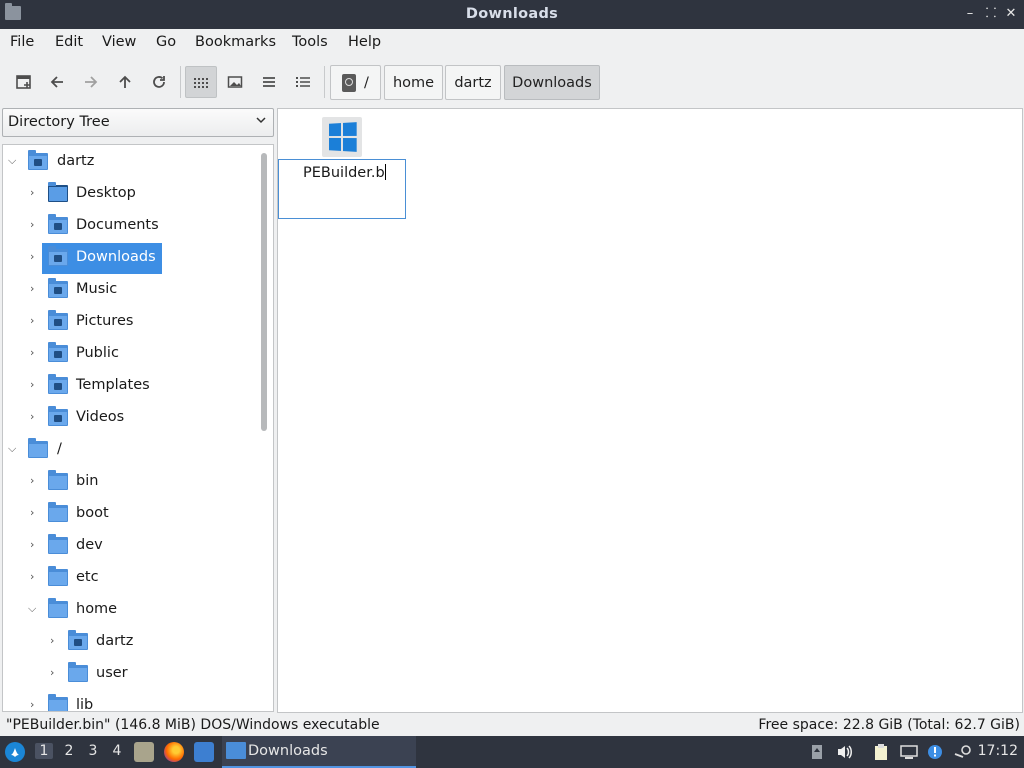 This screenshot has height=768, width=1024. Describe the element at coordinates (133, 291) in the screenshot. I see `tree-node-music: › Music` at that location.